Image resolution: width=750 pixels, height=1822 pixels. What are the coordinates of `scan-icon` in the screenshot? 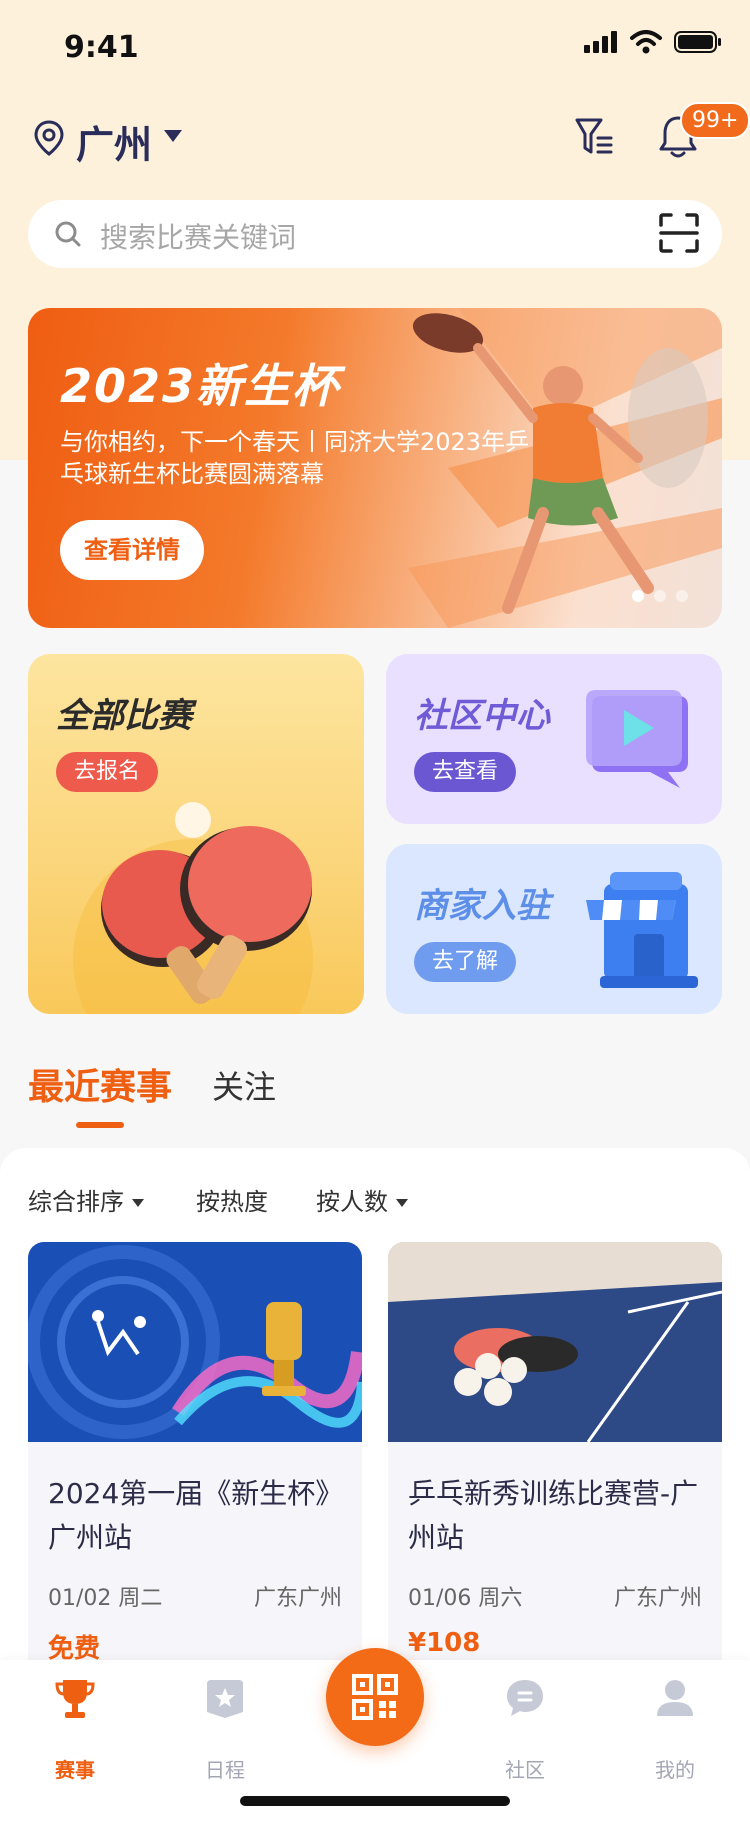 It's located at (679, 233).